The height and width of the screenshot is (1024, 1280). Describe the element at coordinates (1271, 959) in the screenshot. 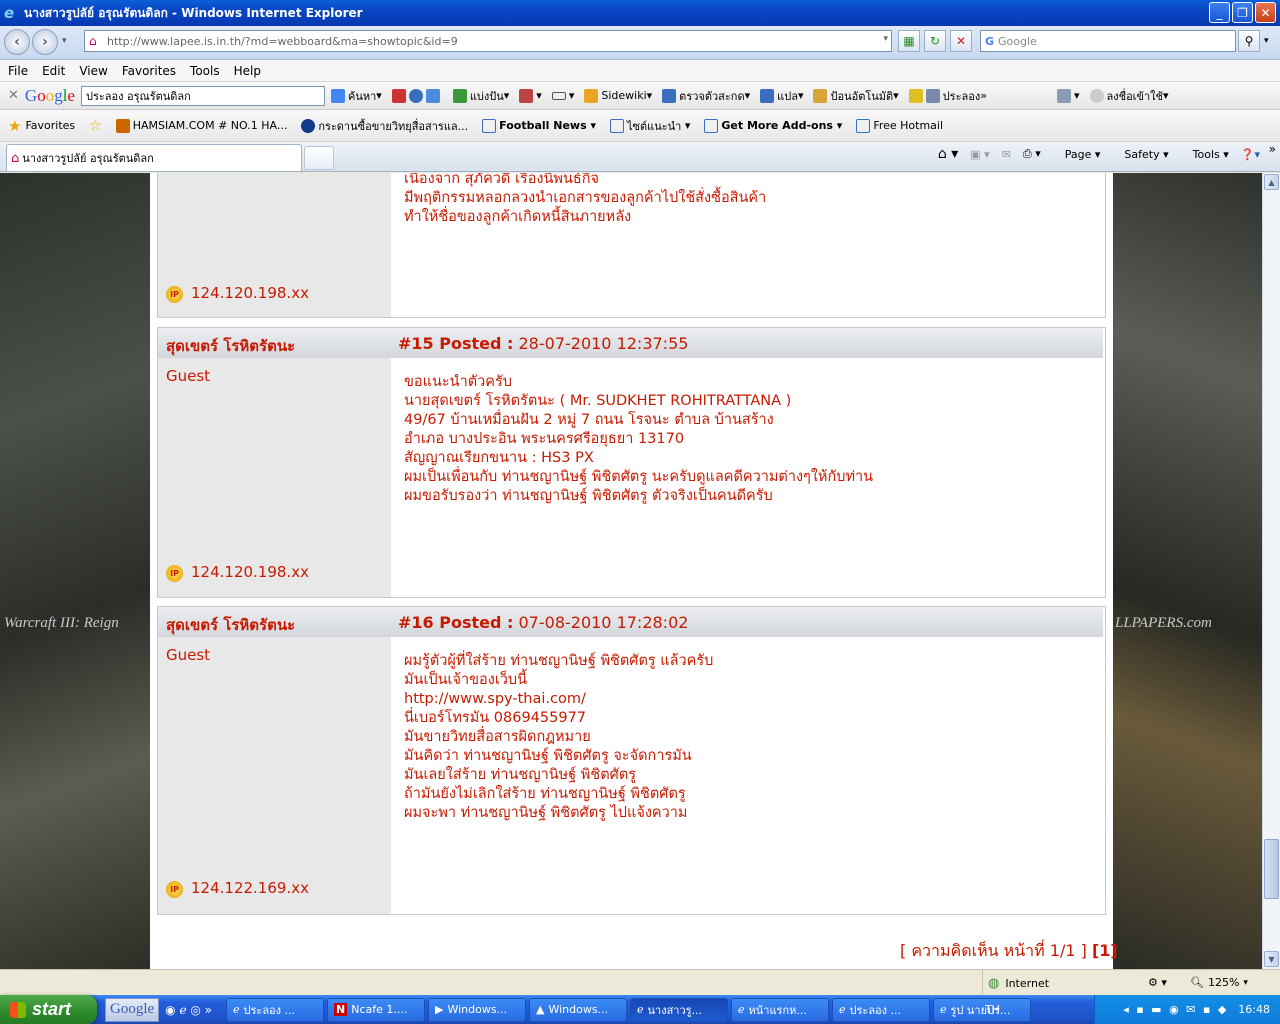

I see `scroll-down-arrow-icon: ▼` at that location.